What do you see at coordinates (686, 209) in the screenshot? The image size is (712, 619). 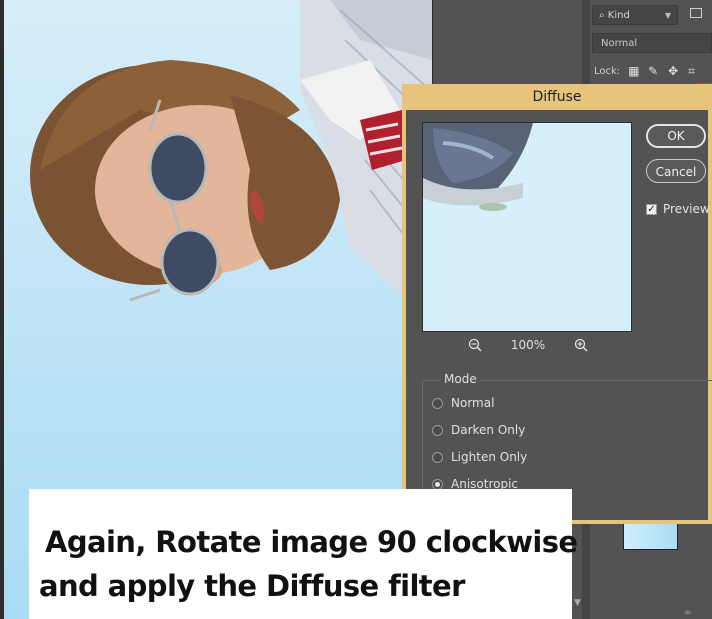 I see `preview-label: Preview` at bounding box center [686, 209].